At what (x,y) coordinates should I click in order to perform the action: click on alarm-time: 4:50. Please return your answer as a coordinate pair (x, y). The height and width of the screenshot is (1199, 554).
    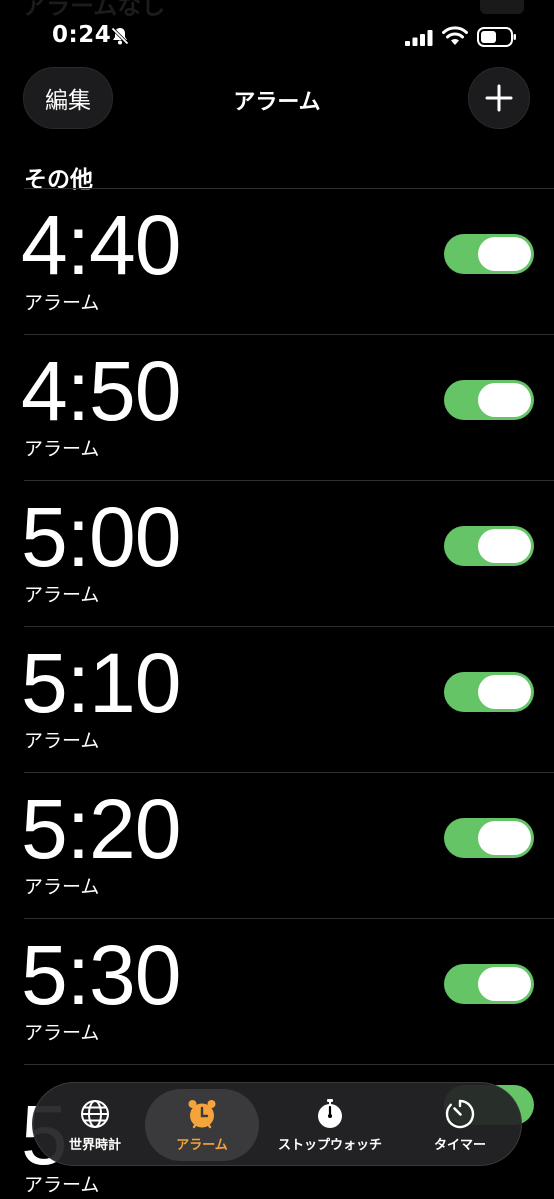
    Looking at the image, I should click on (101, 391).